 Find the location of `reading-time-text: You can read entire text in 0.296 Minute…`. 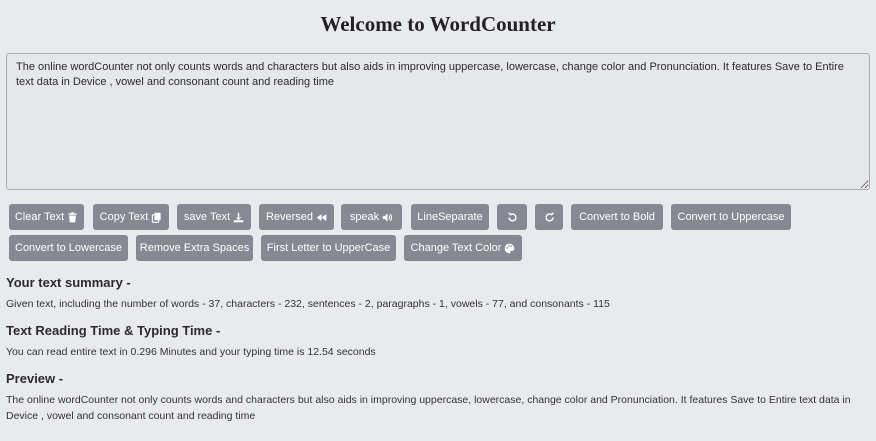

reading-time-text: You can read entire text in 0.296 Minute… is located at coordinates (191, 352).